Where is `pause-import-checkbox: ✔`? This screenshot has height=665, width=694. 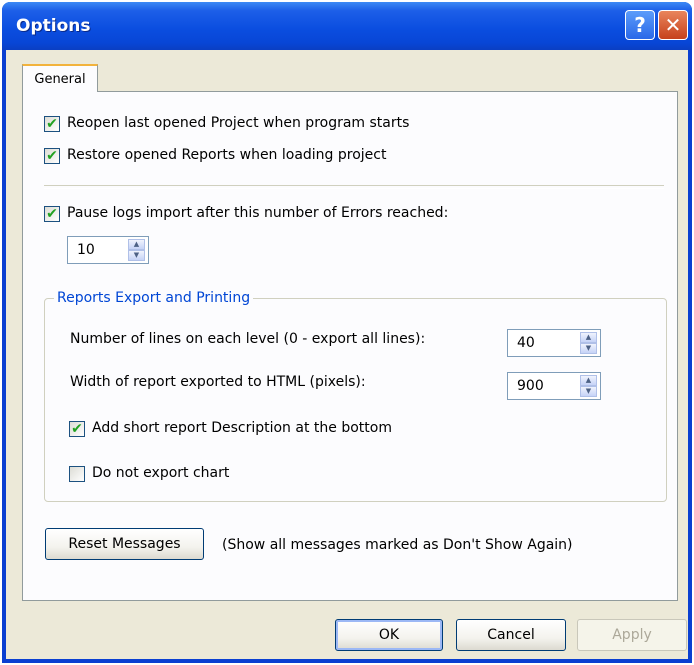
pause-import-checkbox: ✔ is located at coordinates (52, 214).